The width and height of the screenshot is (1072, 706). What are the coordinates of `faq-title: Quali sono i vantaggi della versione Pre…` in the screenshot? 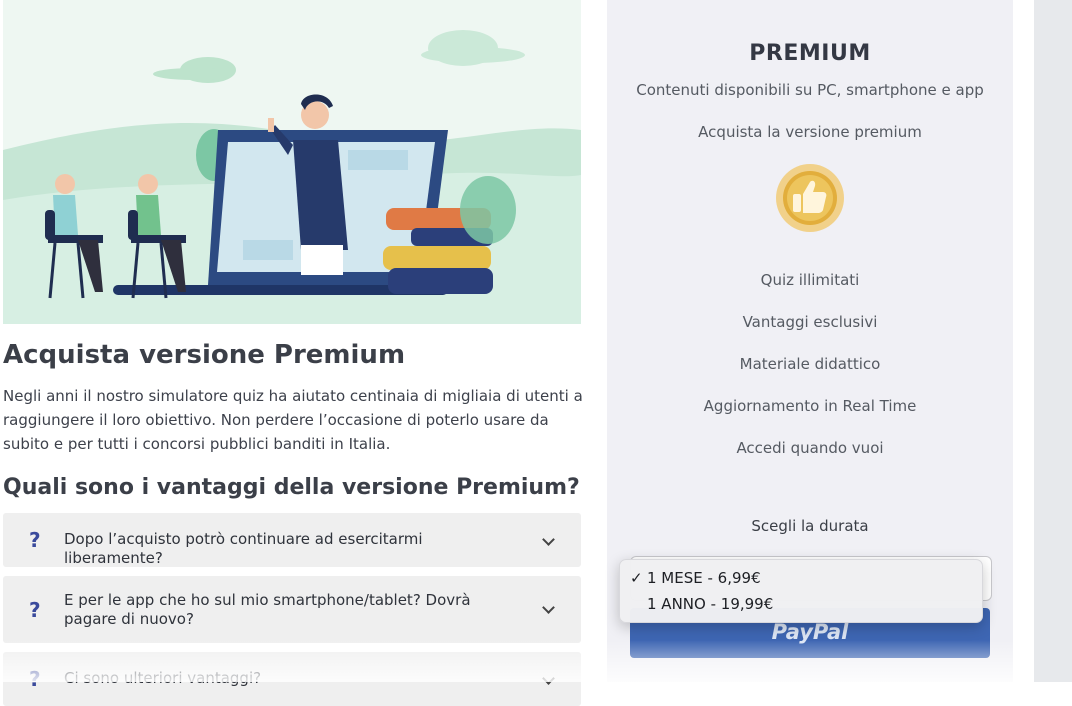 It's located at (291, 487).